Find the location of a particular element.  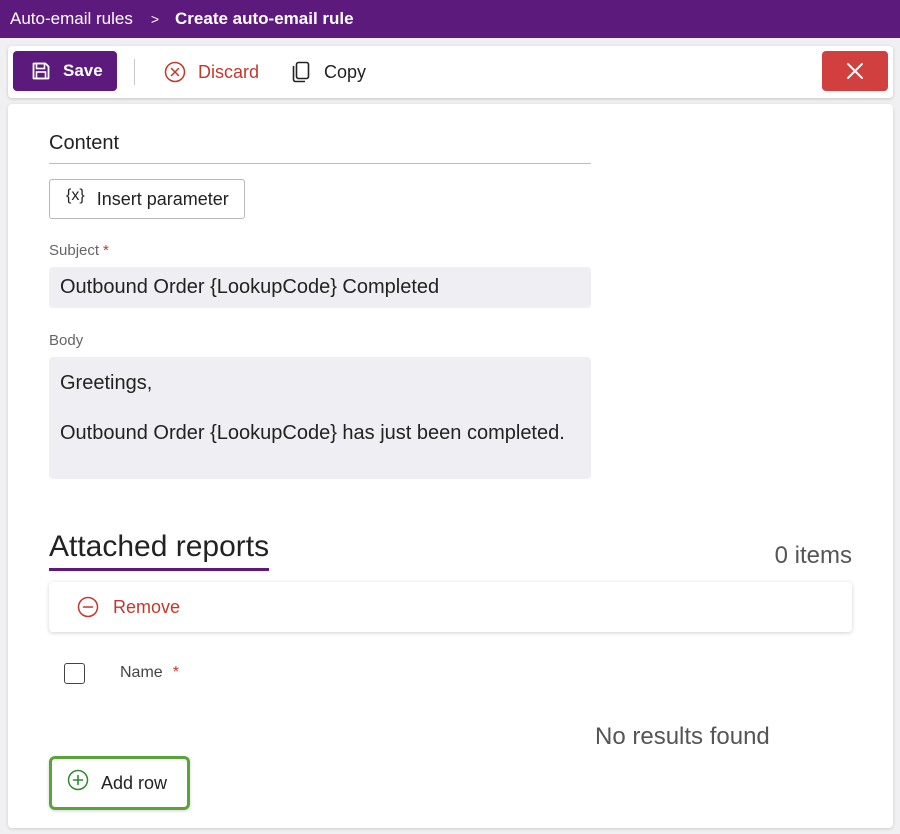

save-button-label: Save is located at coordinates (83, 70).